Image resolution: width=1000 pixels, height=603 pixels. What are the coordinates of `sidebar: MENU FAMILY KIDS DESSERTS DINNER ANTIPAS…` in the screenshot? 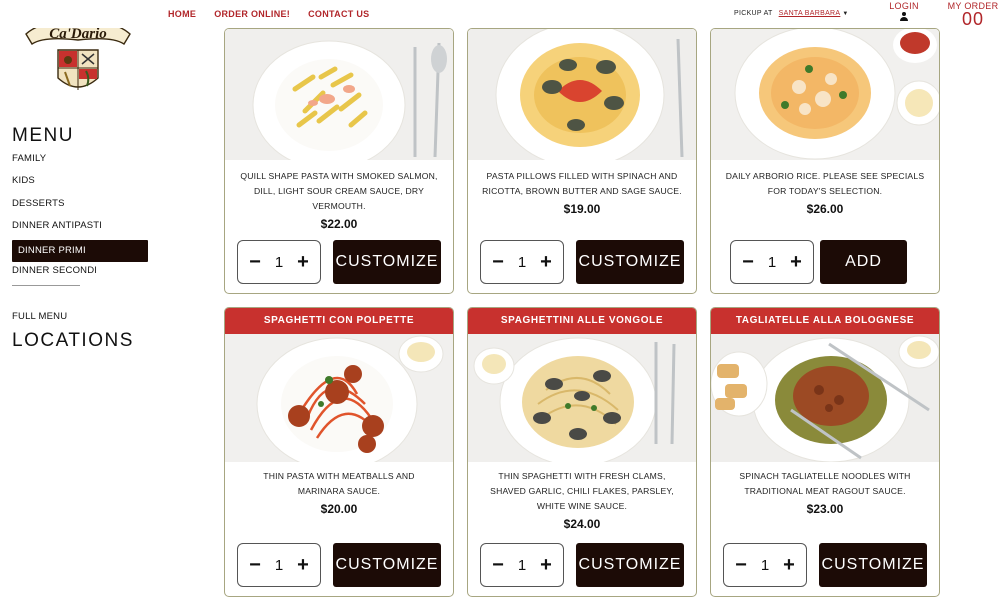 It's located at (82, 238).